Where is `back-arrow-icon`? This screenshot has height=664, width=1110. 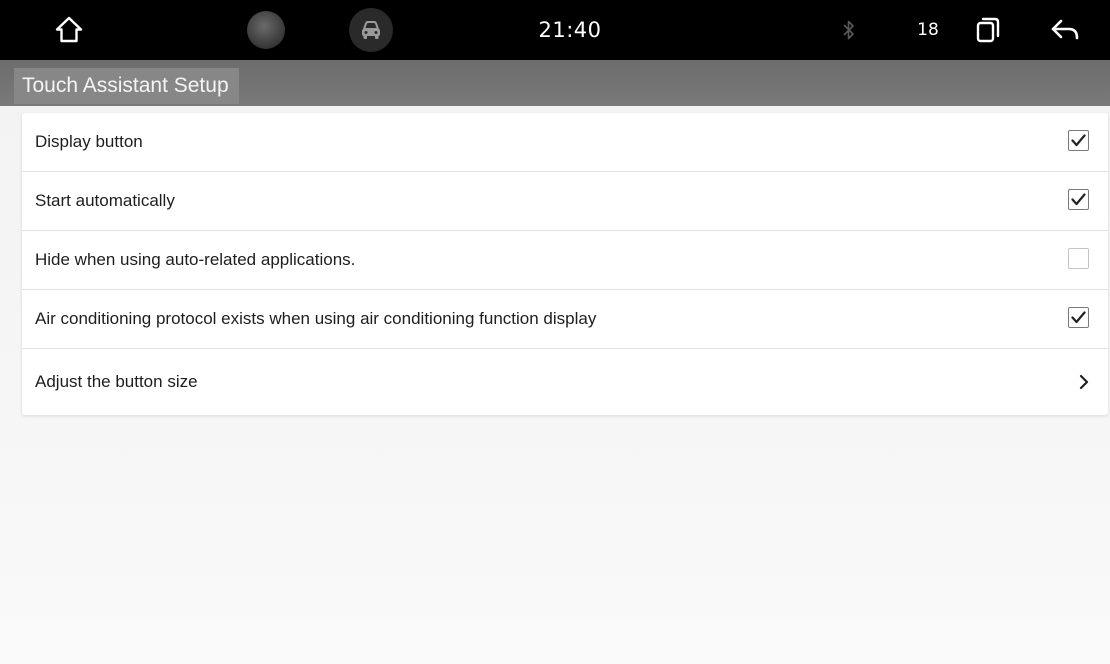 back-arrow-icon is located at coordinates (1065, 29).